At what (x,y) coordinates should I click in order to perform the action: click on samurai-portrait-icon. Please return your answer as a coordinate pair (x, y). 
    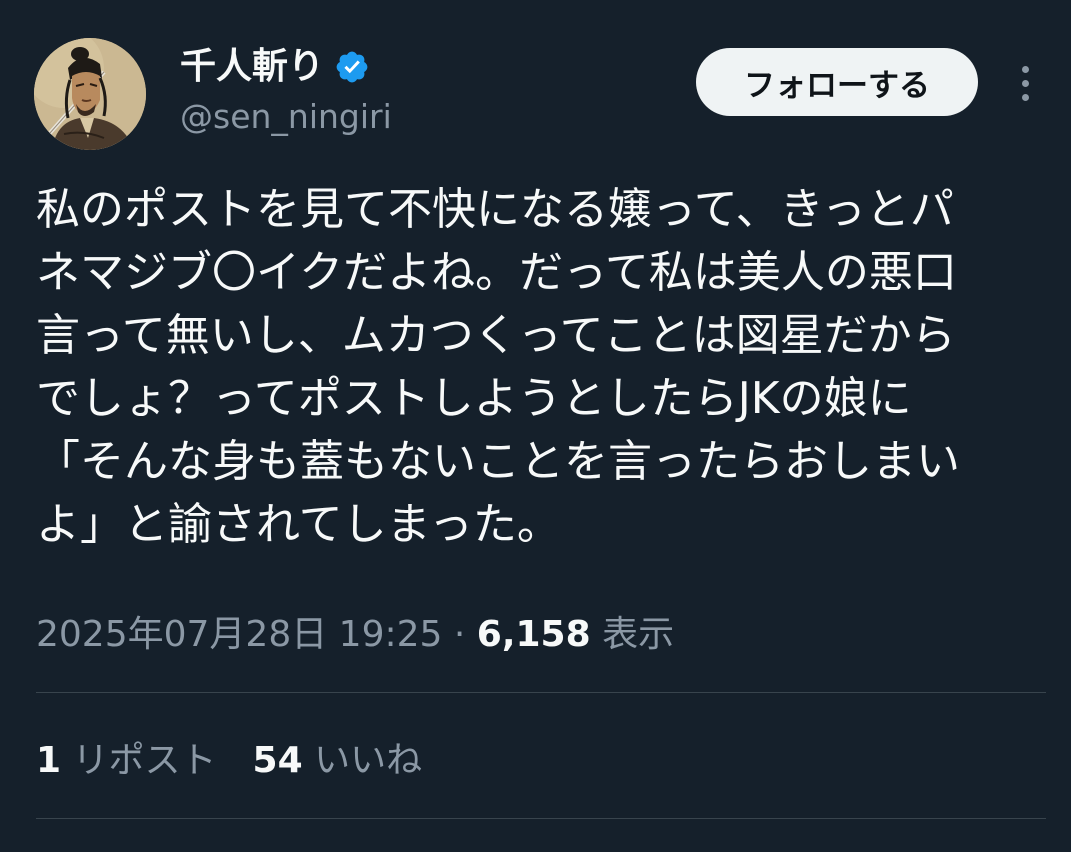
    Looking at the image, I should click on (90, 94).